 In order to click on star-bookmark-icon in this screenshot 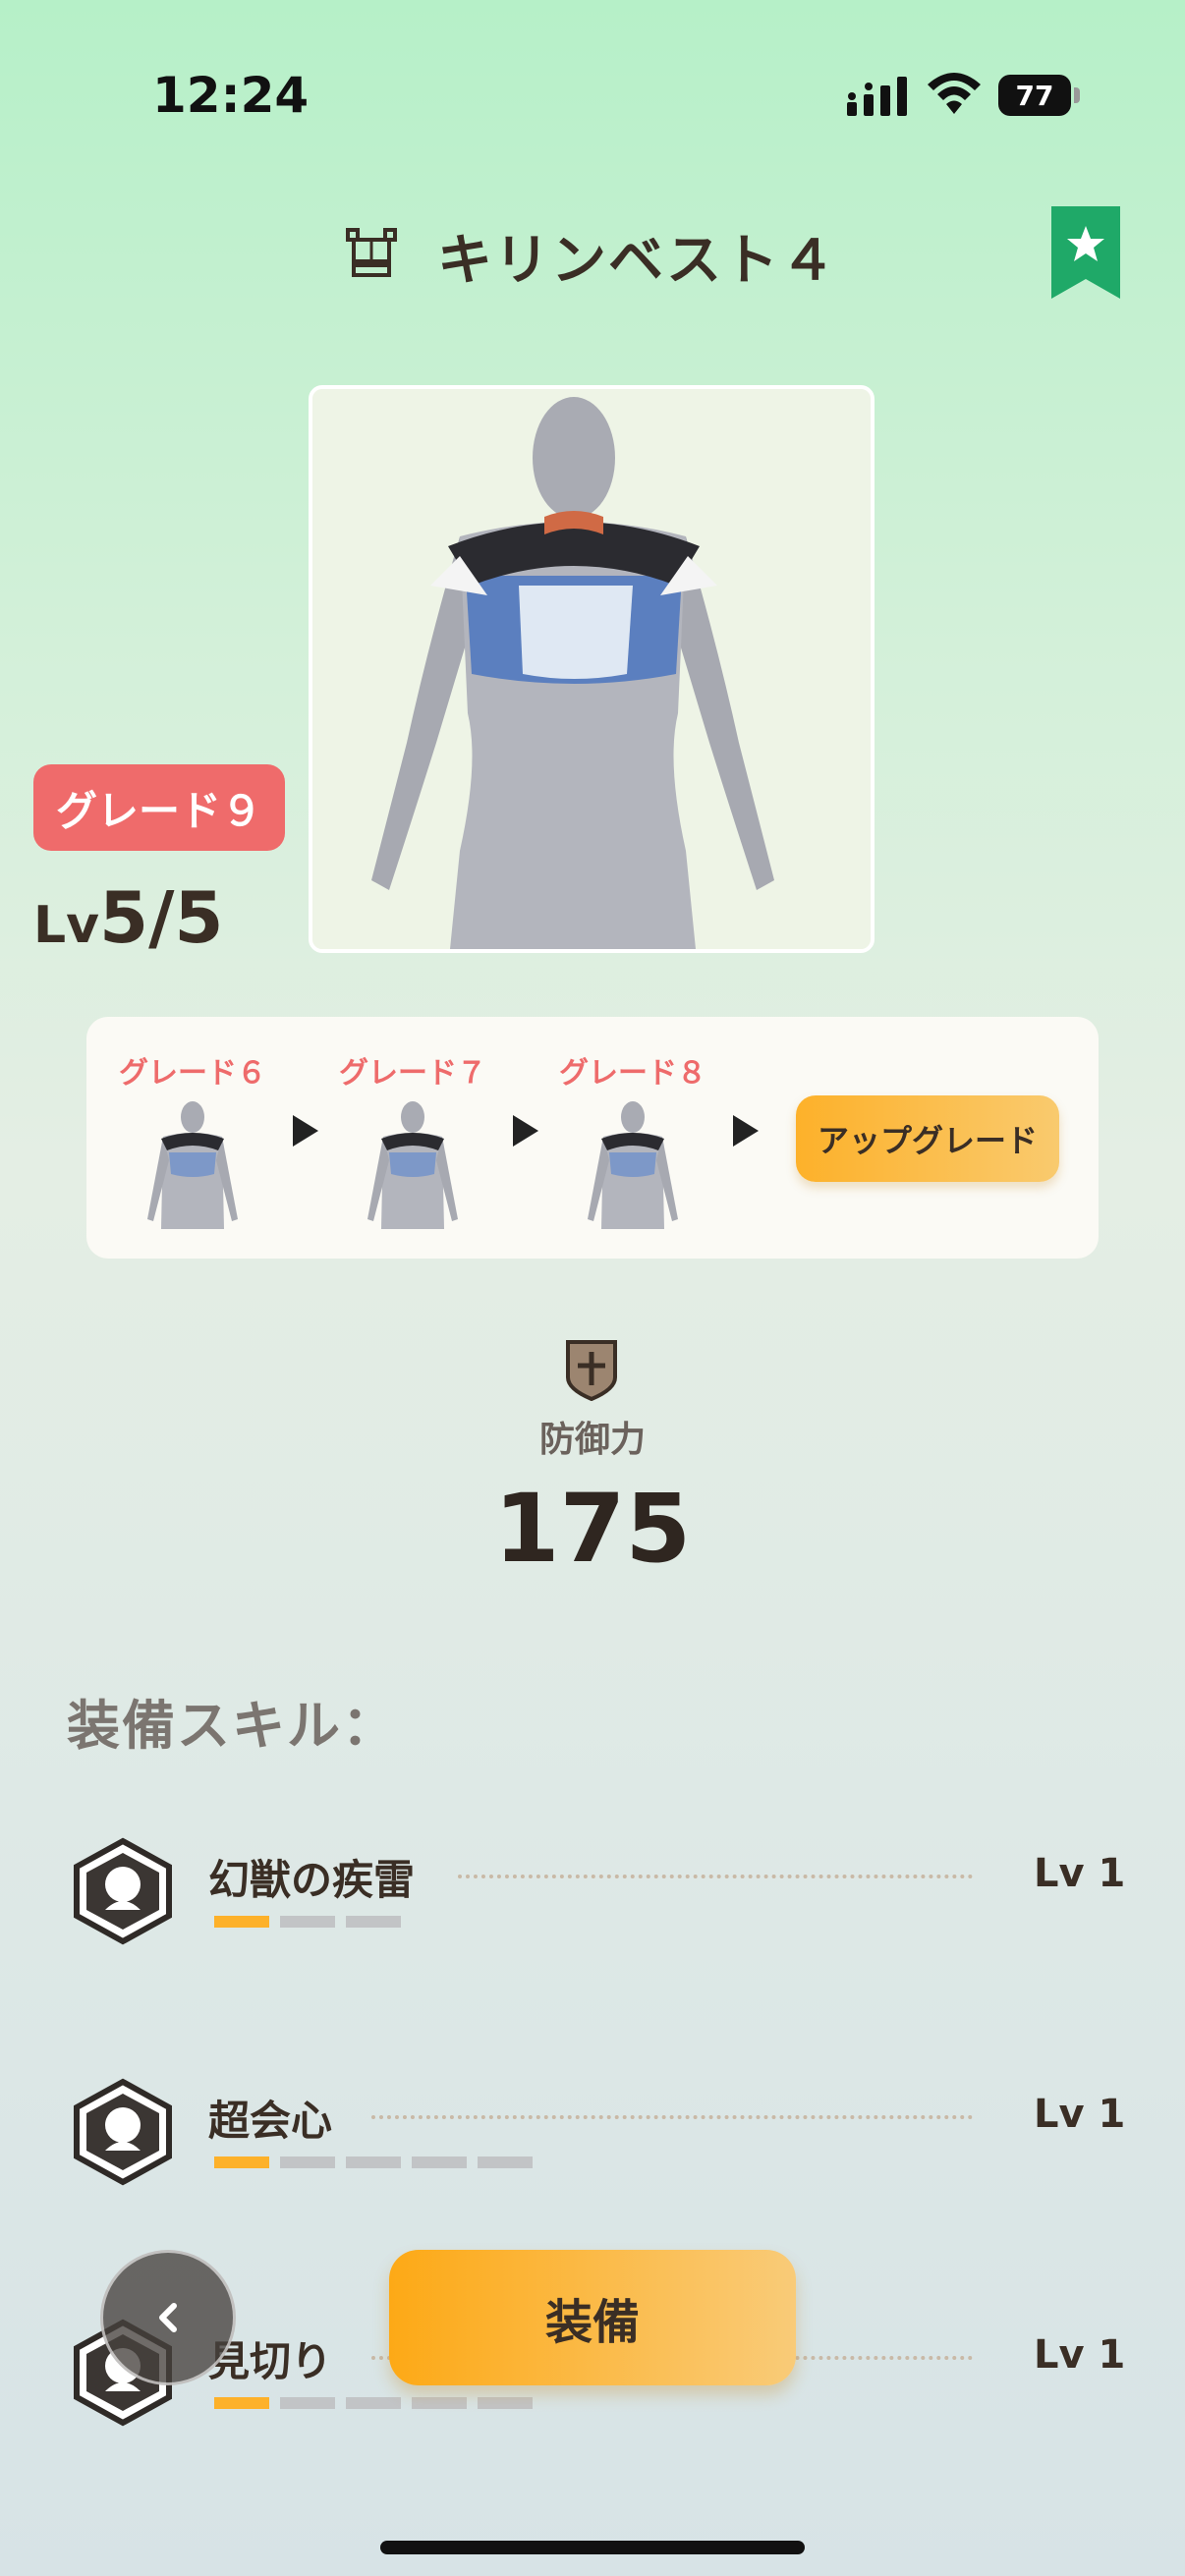, I will do `click(1085, 252)`.